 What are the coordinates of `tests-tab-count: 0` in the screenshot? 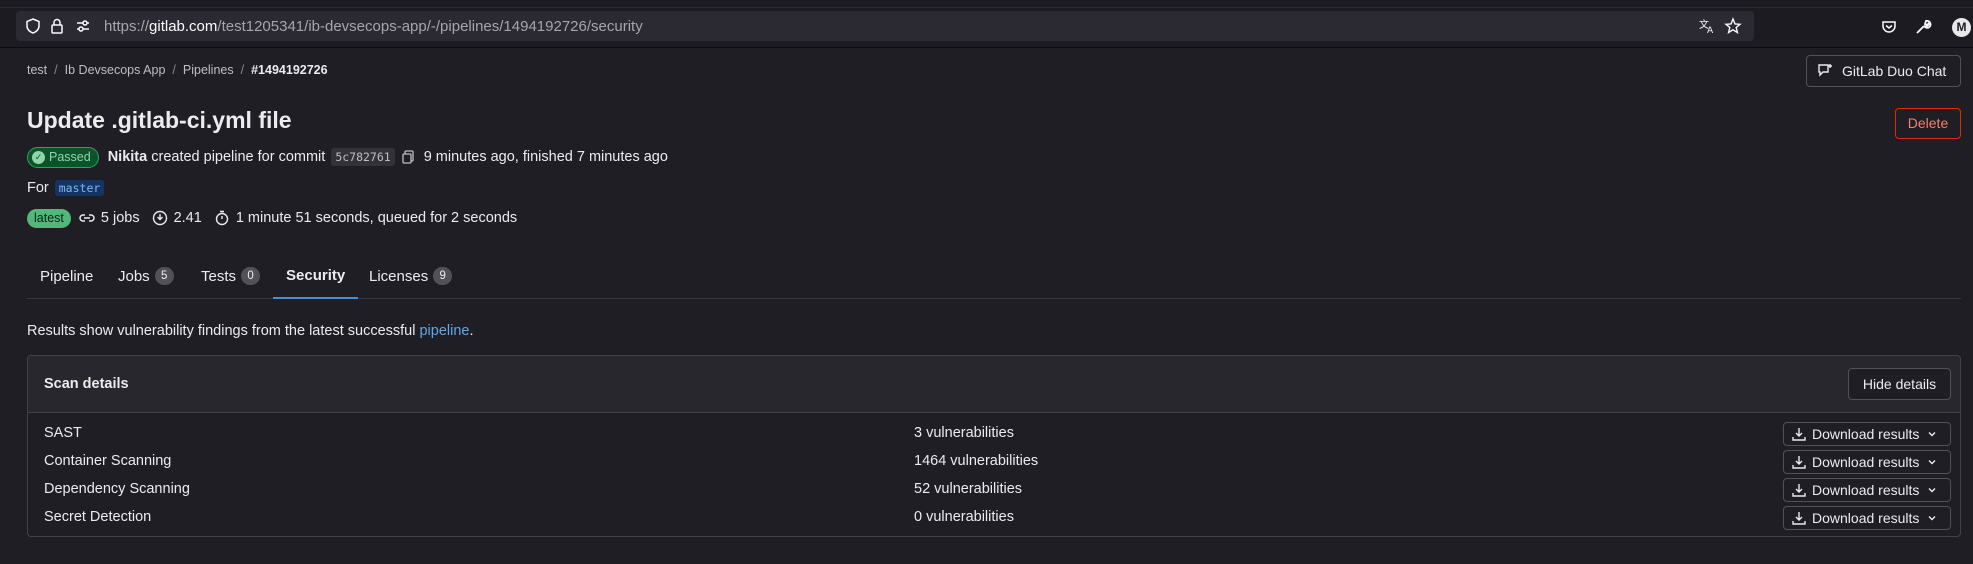 It's located at (251, 276).